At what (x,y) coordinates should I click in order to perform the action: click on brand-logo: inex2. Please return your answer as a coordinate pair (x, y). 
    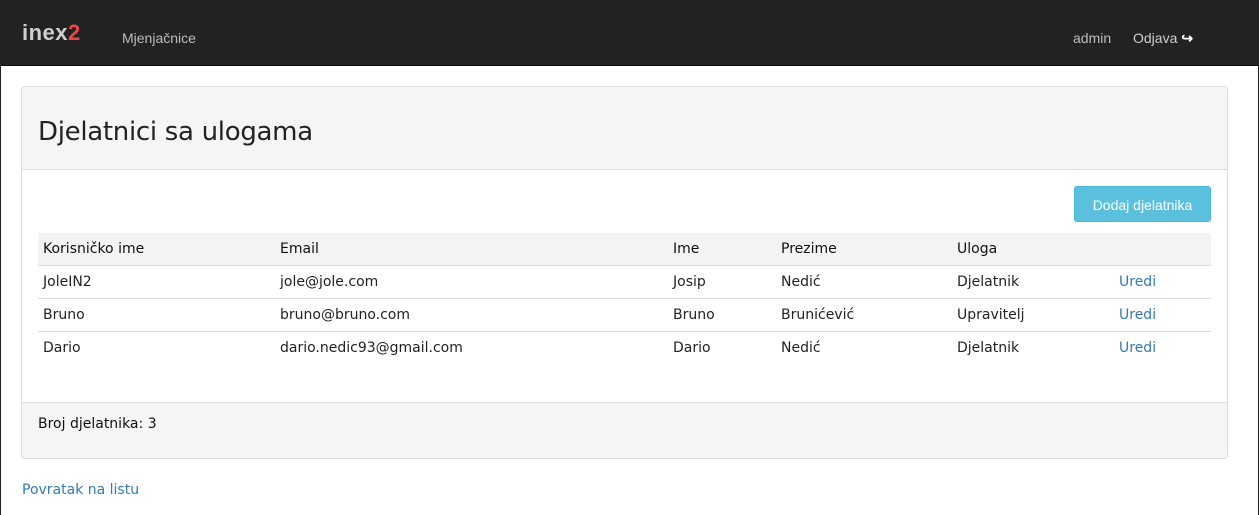
    Looking at the image, I should click on (51, 33).